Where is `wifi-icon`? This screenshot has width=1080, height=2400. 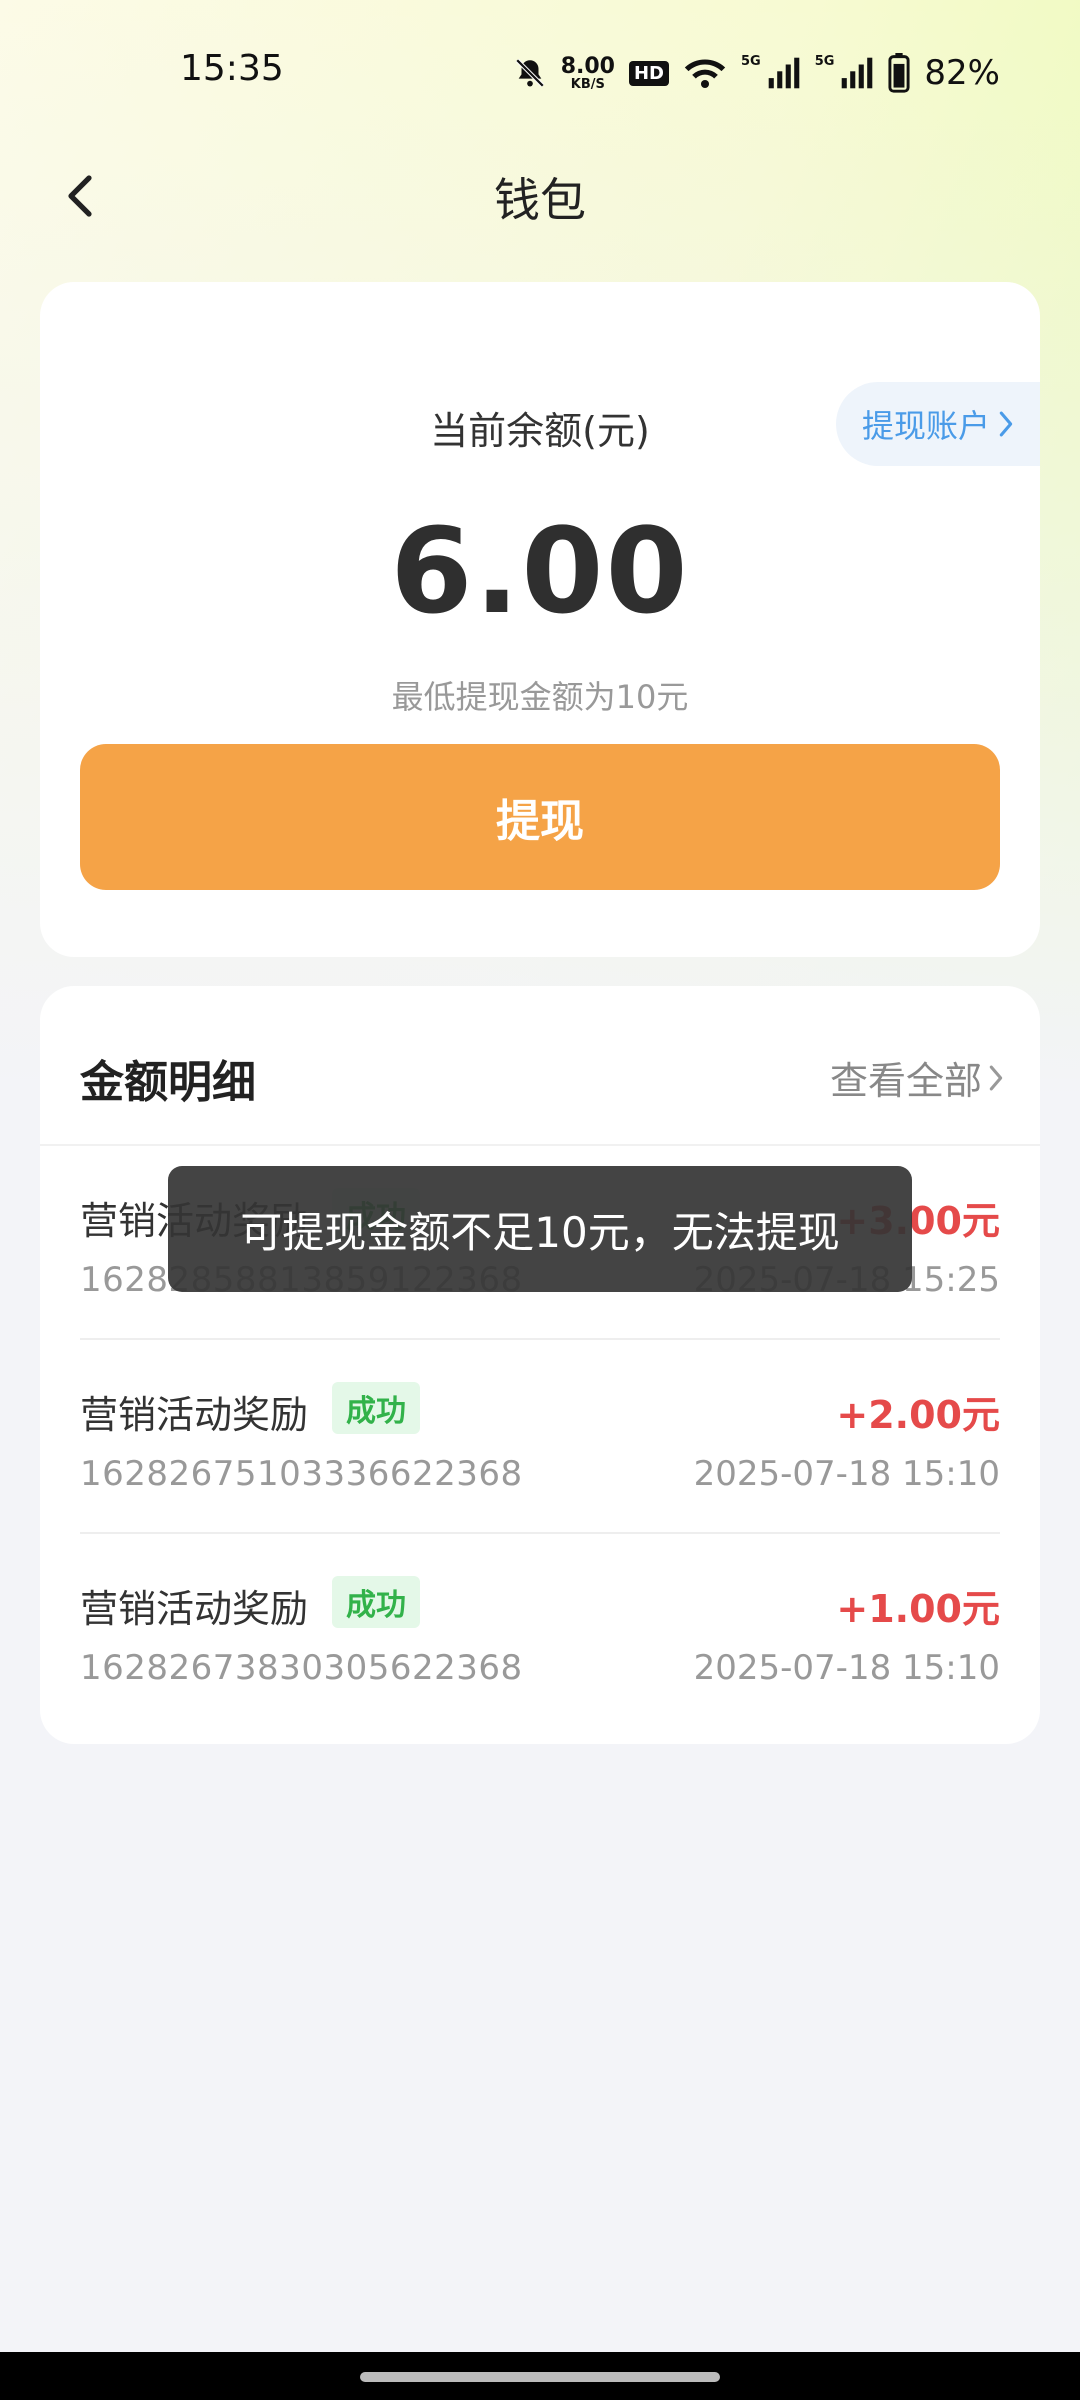
wifi-icon is located at coordinates (705, 73).